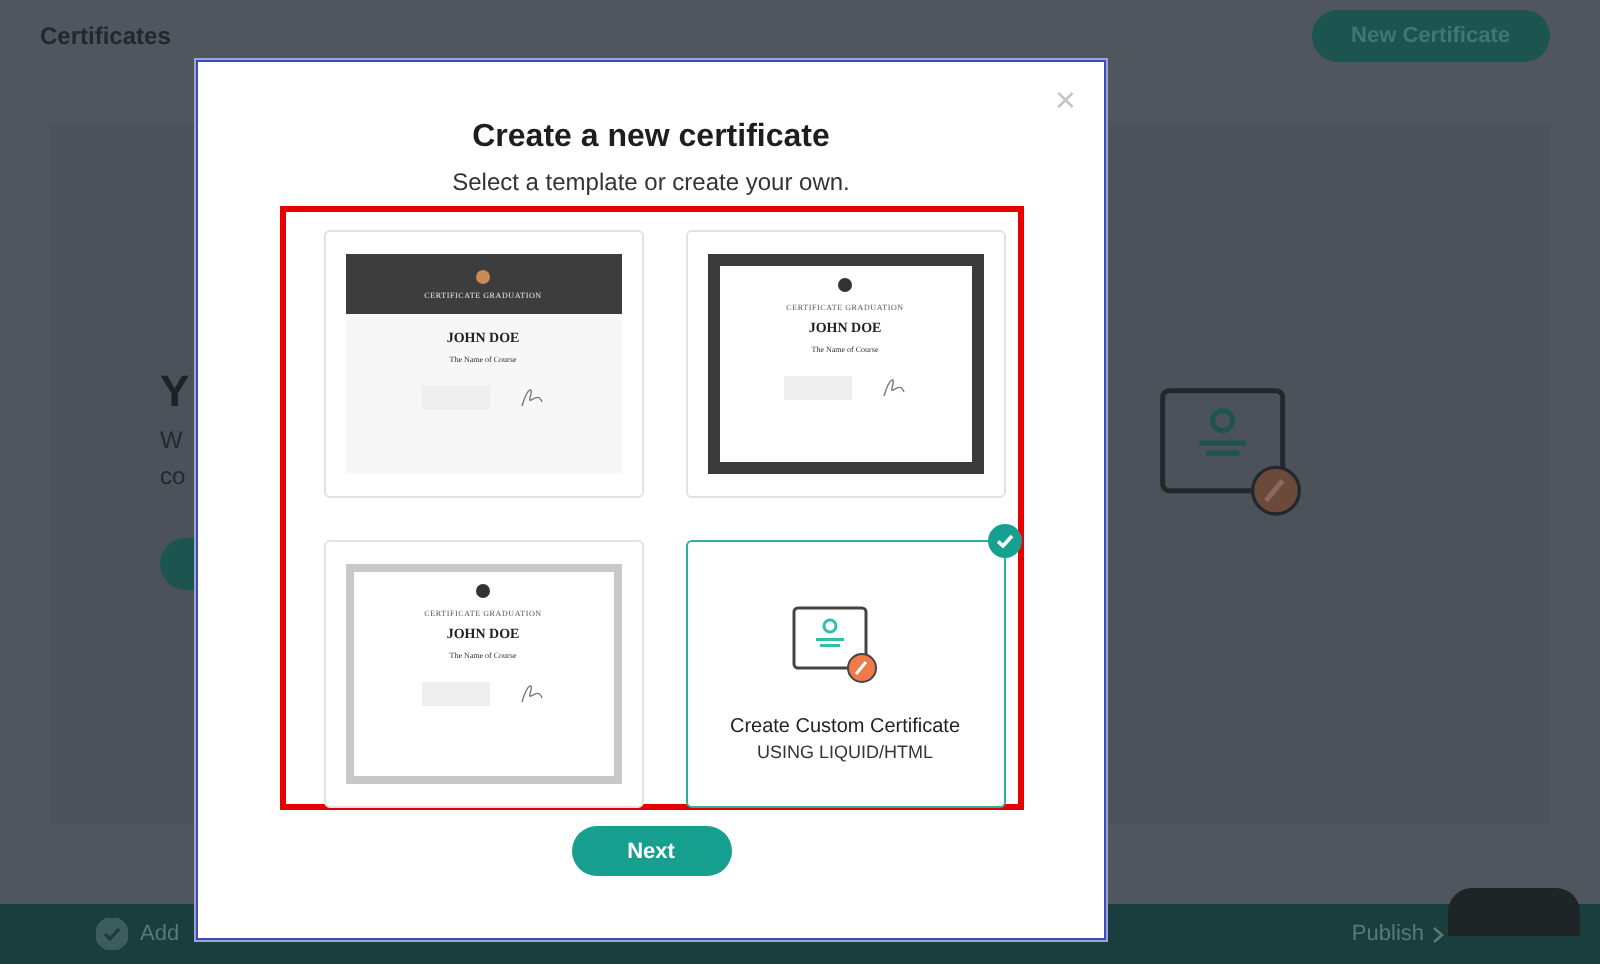  I want to click on certificate-pencil-icon, so click(1230, 452).